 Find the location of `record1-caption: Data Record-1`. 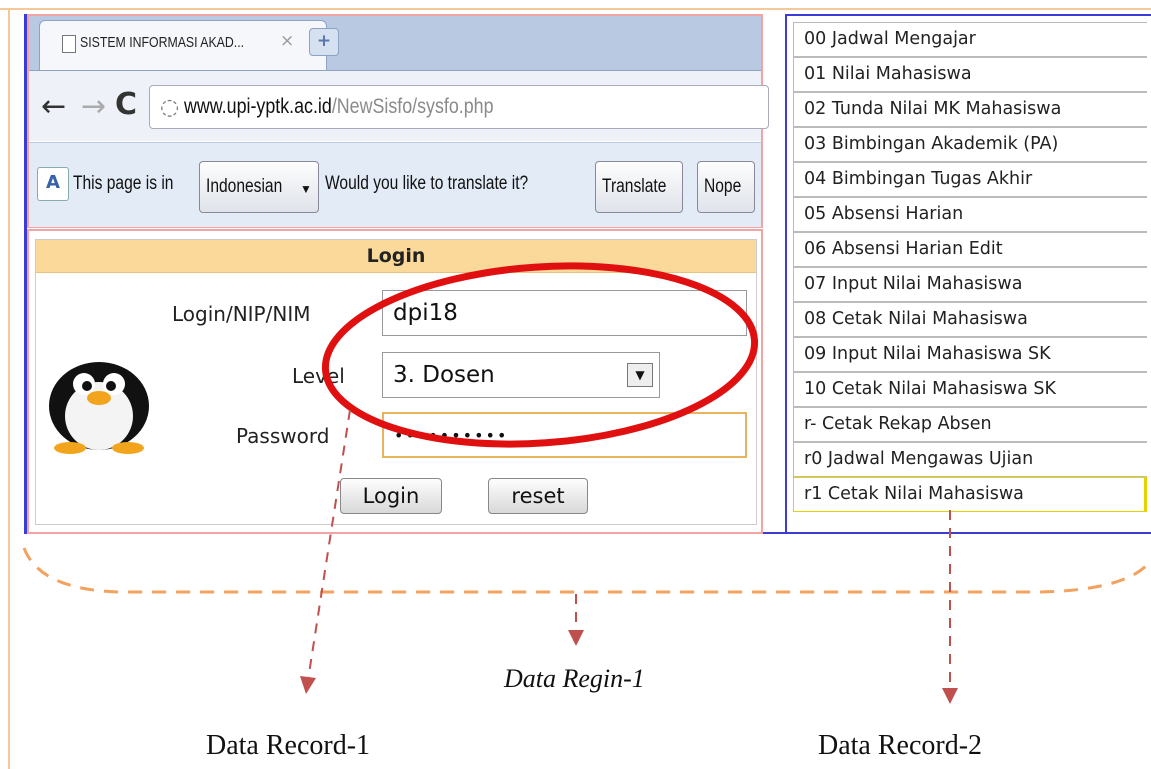

record1-caption: Data Record-1 is located at coordinates (288, 745).